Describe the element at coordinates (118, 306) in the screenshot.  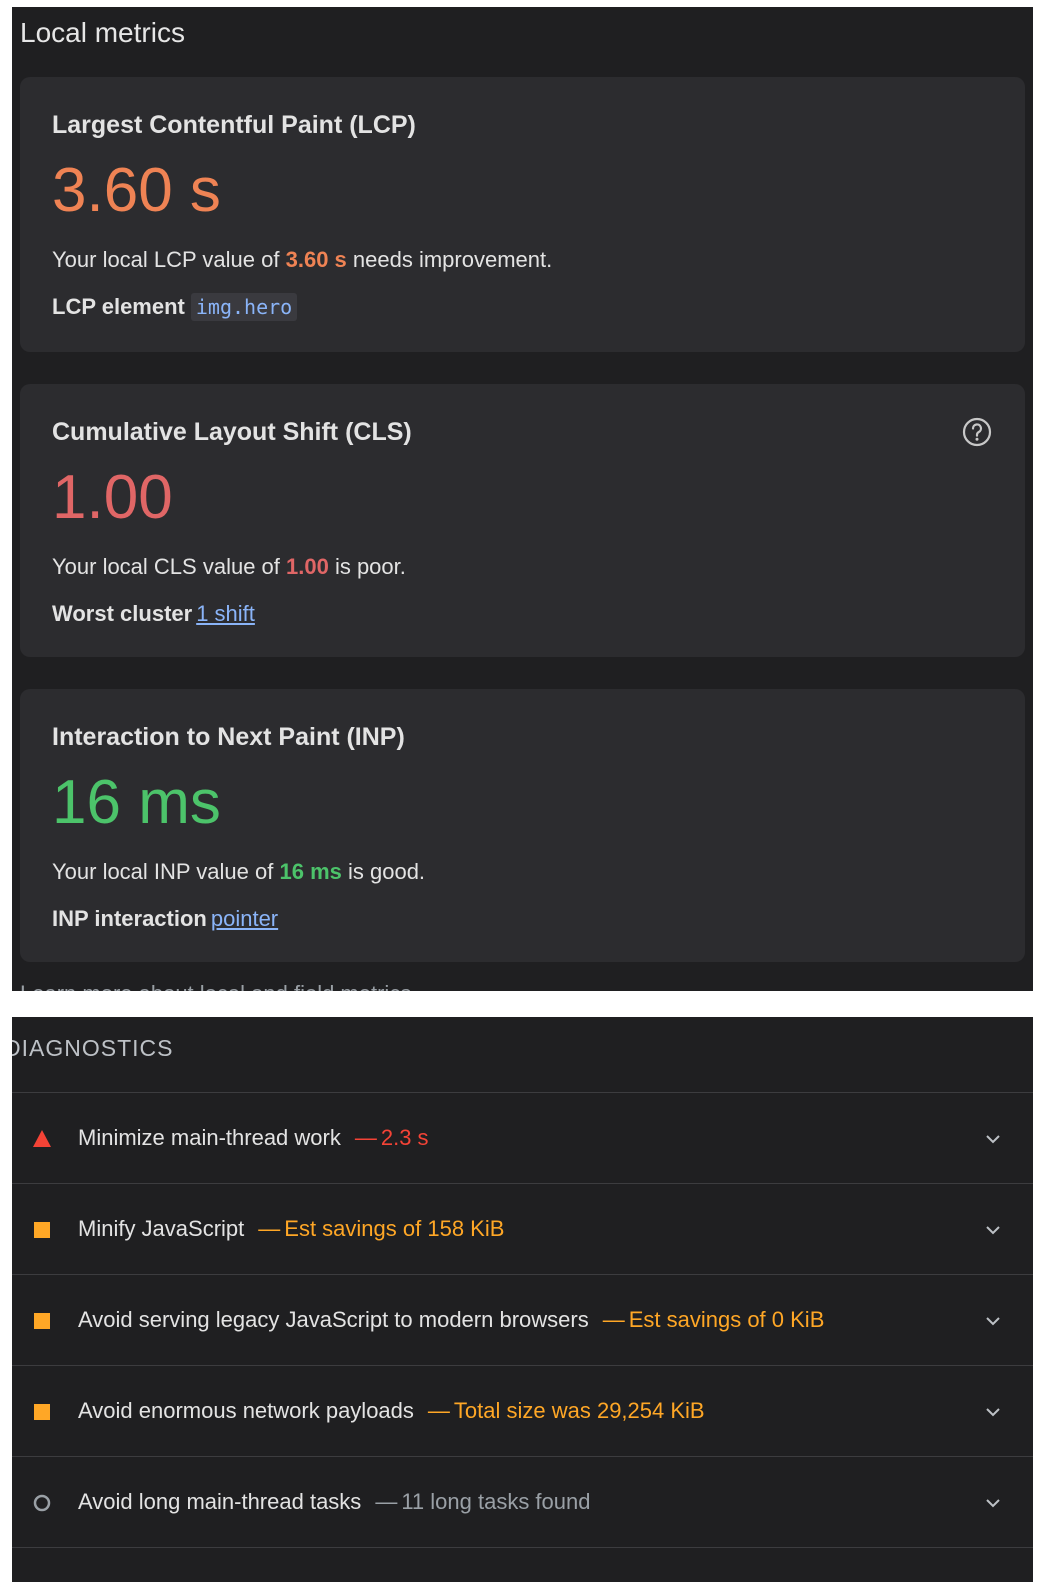
I see `lcp-element-label: LCP element` at that location.